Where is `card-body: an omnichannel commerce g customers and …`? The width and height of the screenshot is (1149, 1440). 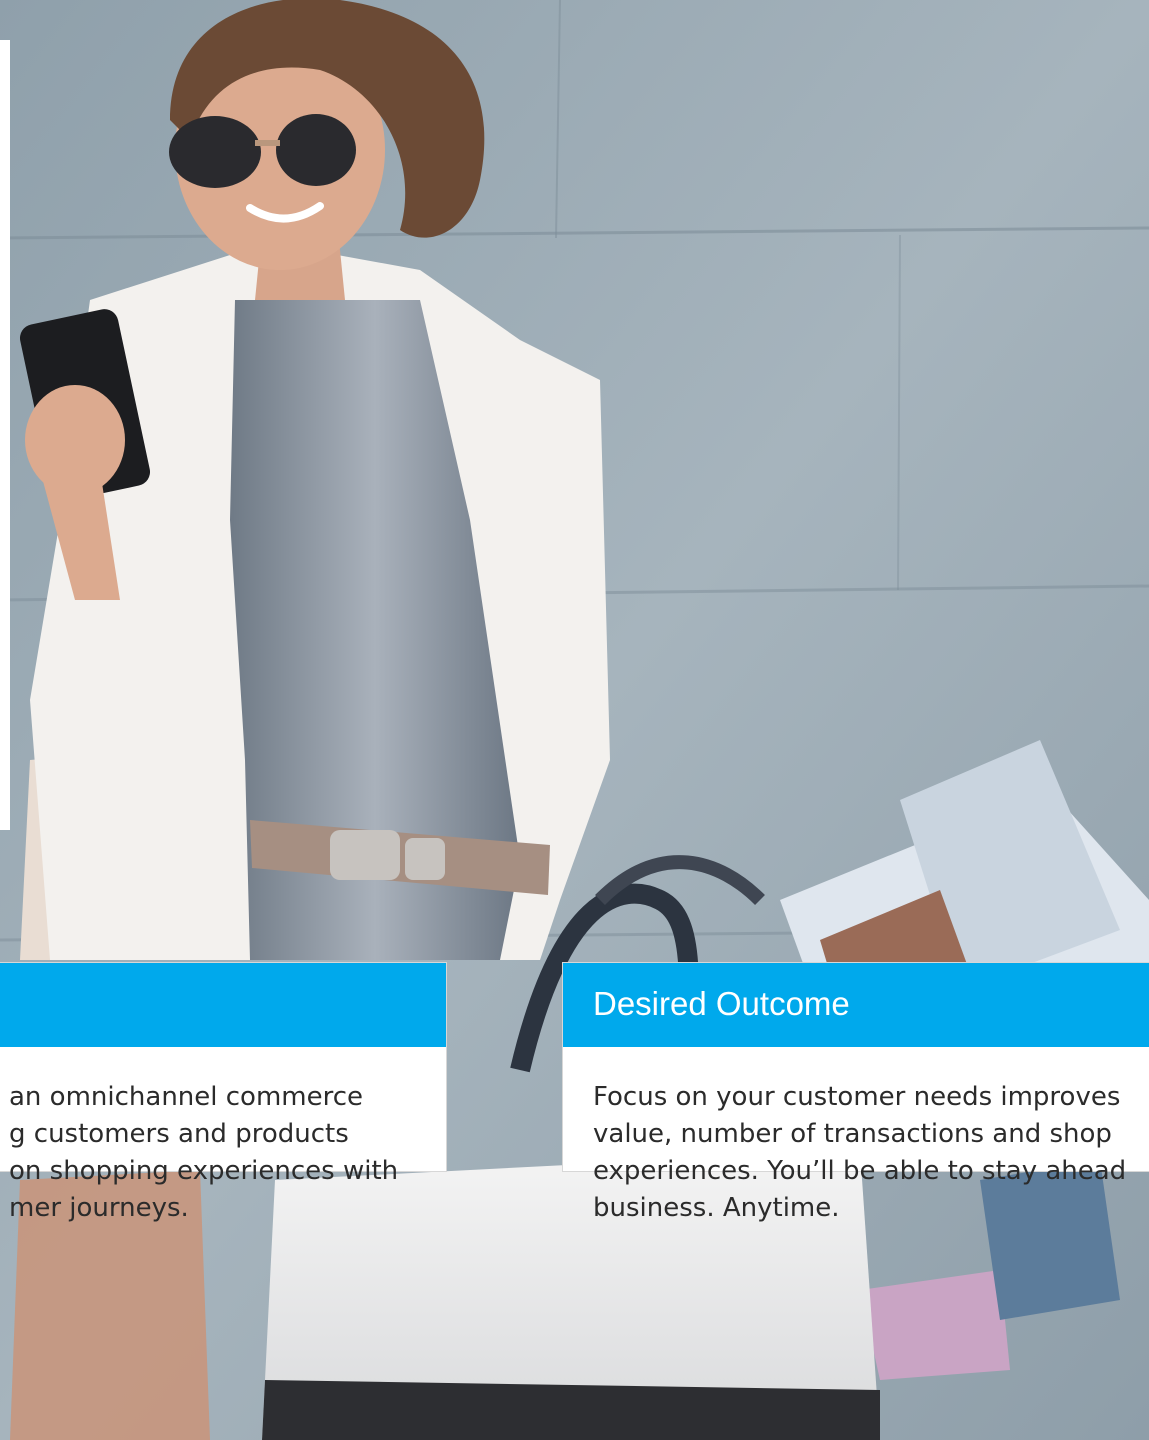
card-body: an omnichannel commerce g customers and … is located at coordinates (203, 1153).